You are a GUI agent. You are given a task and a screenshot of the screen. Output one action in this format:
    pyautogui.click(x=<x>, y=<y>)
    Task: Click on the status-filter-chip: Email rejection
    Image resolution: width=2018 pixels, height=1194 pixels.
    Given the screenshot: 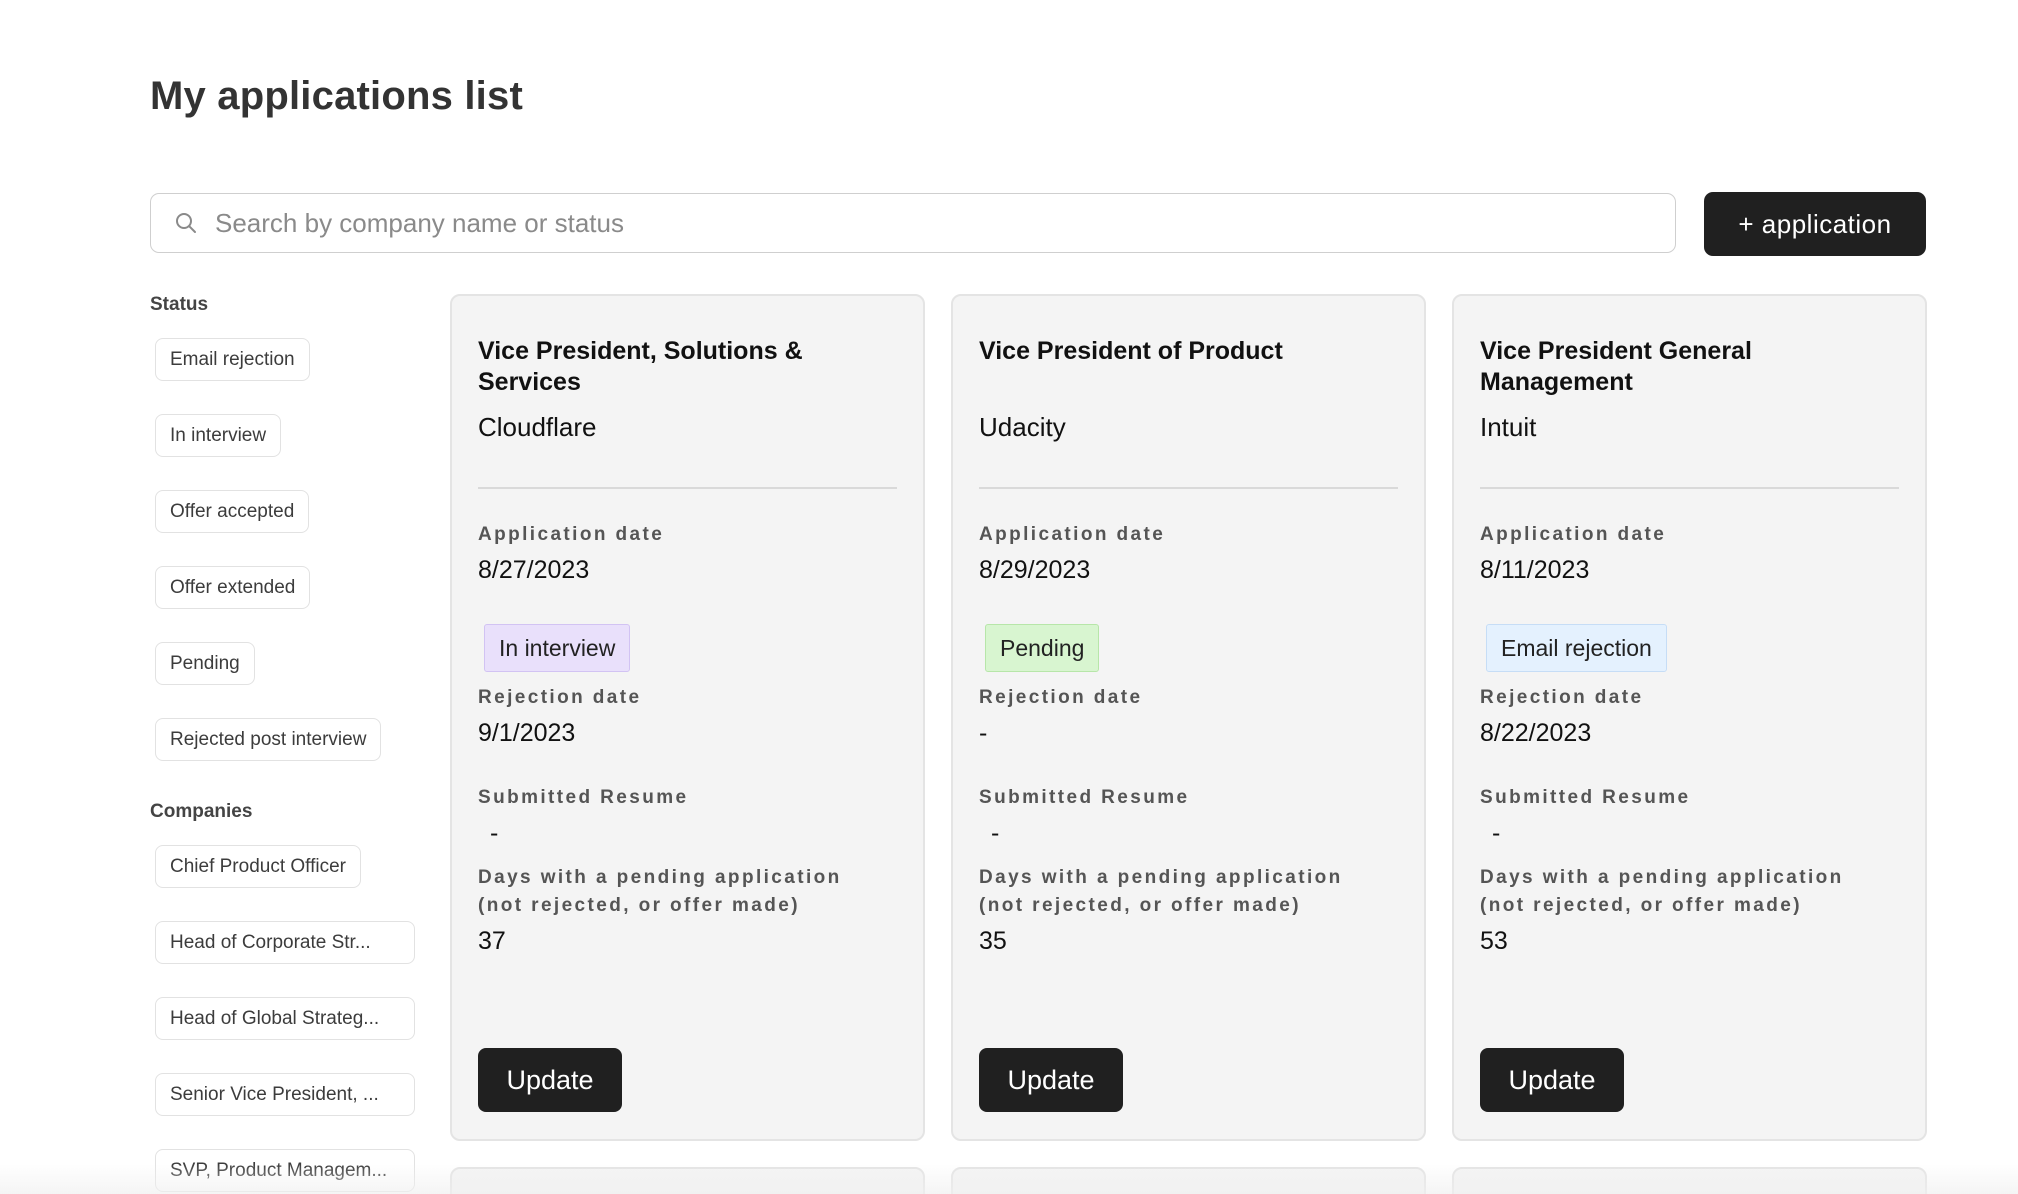 What is the action you would take?
    pyautogui.click(x=232, y=359)
    